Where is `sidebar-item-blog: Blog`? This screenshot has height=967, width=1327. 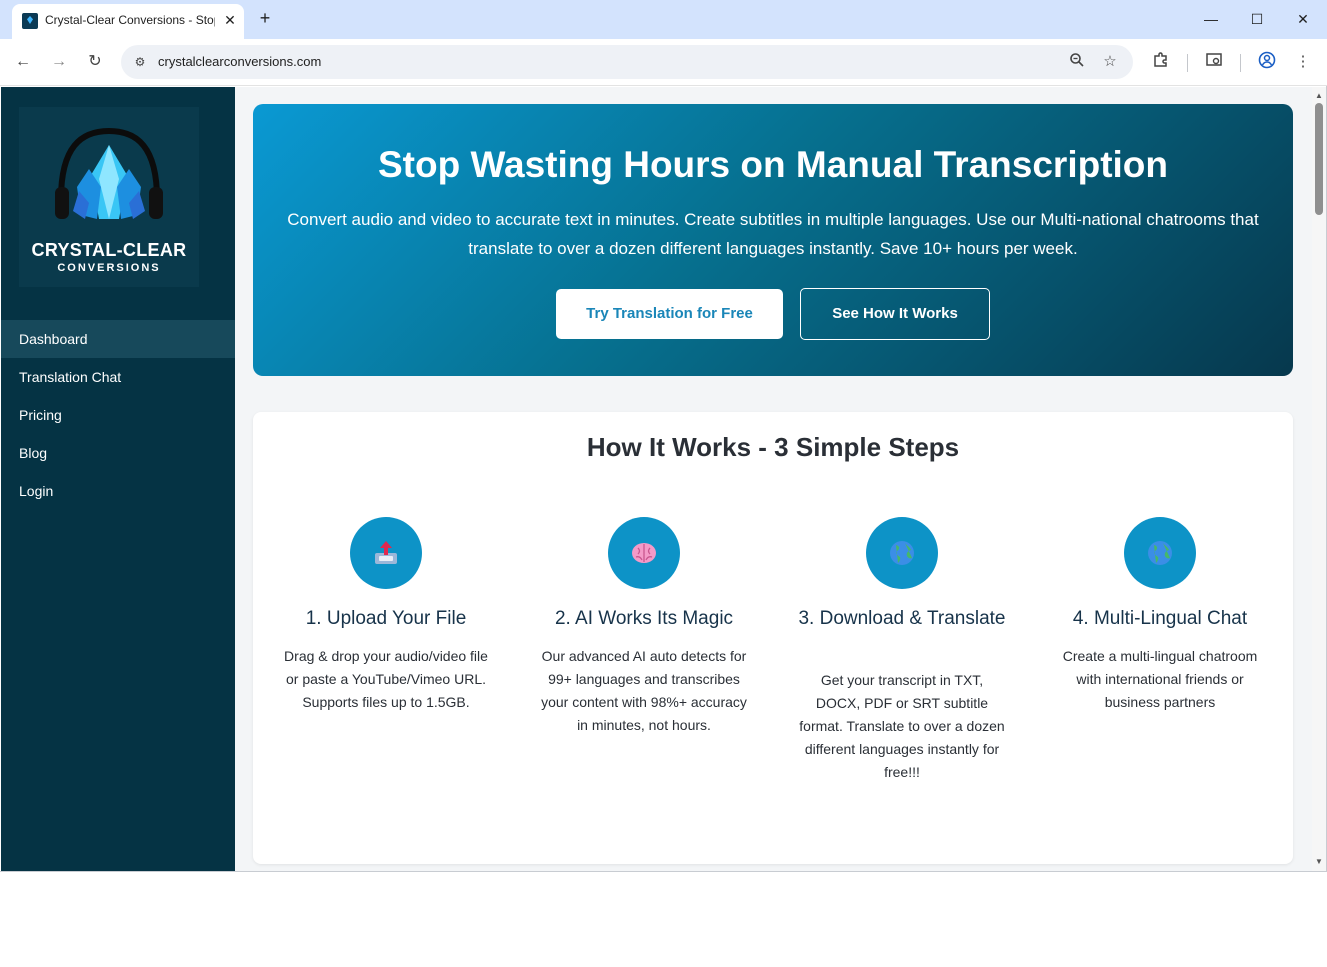 sidebar-item-blog: Blog is located at coordinates (118, 453).